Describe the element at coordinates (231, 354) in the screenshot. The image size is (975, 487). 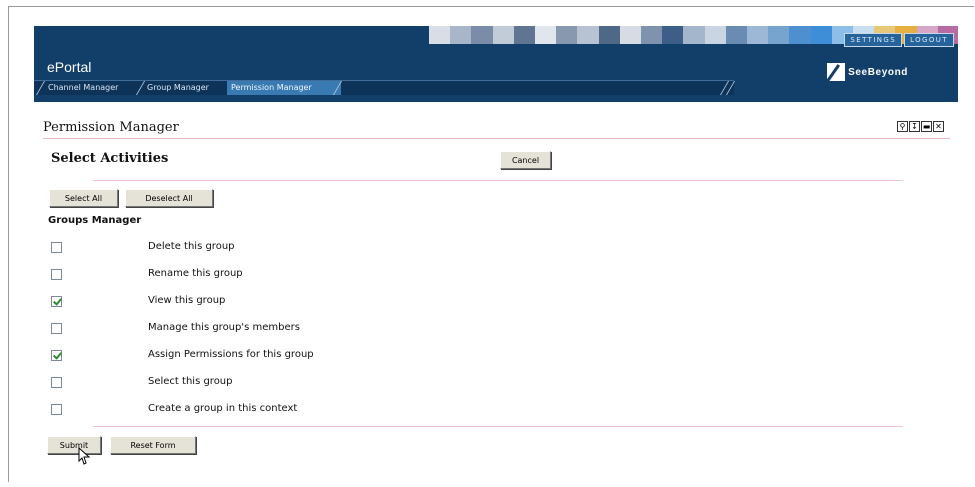
I see `permission-label: Assign Permissions for this group` at that location.